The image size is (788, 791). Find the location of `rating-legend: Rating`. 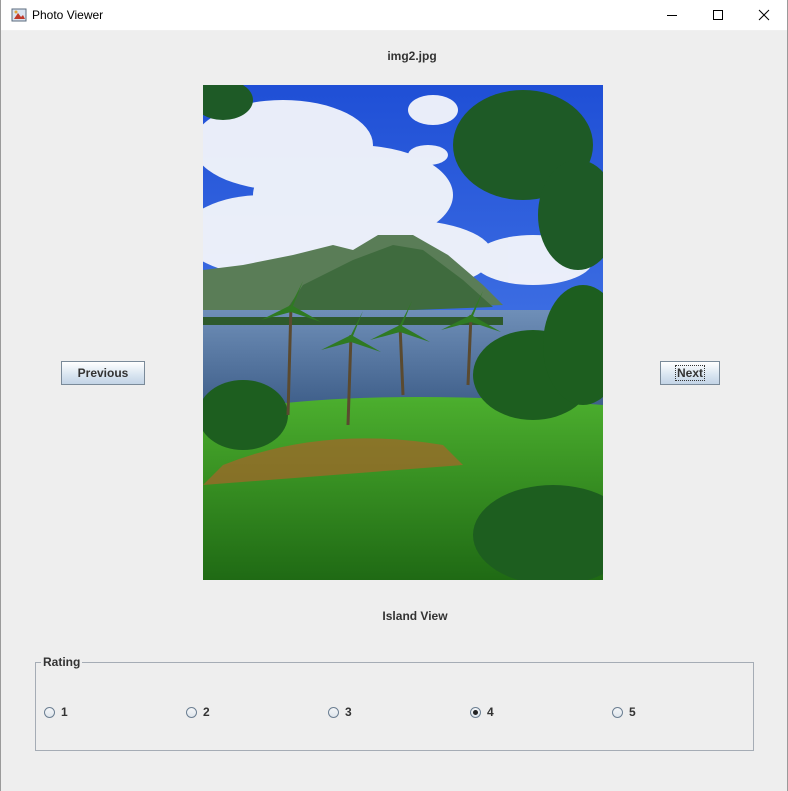

rating-legend: Rating is located at coordinates (62, 662).